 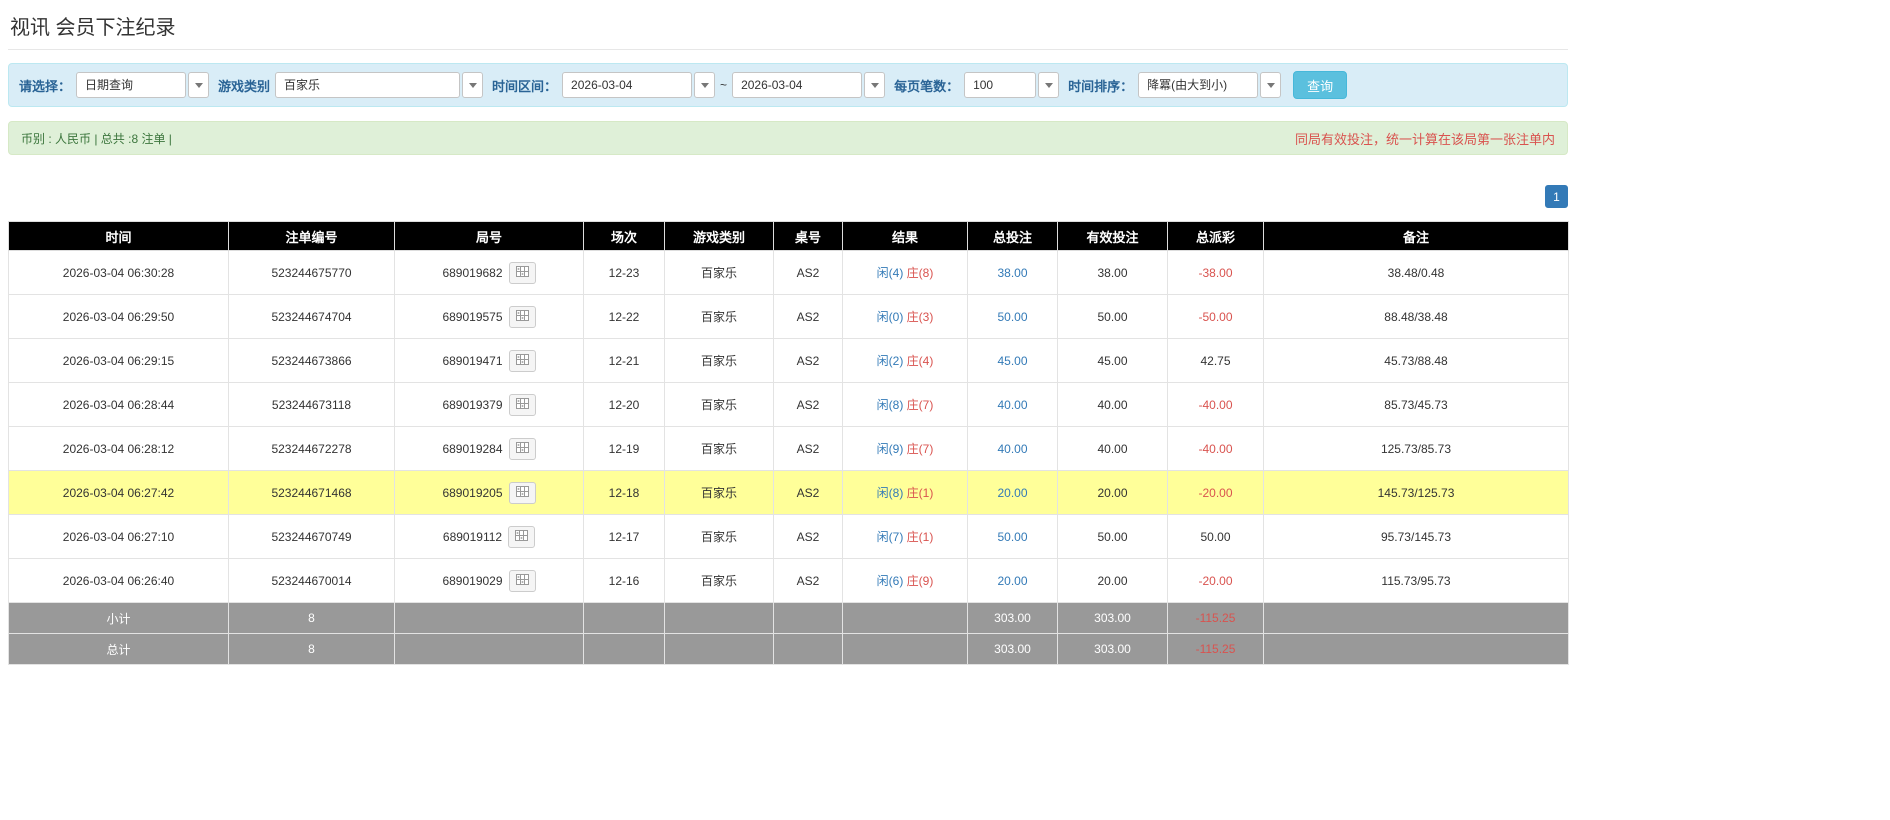 I want to click on round-id-text: 689019575, so click(x=472, y=316).